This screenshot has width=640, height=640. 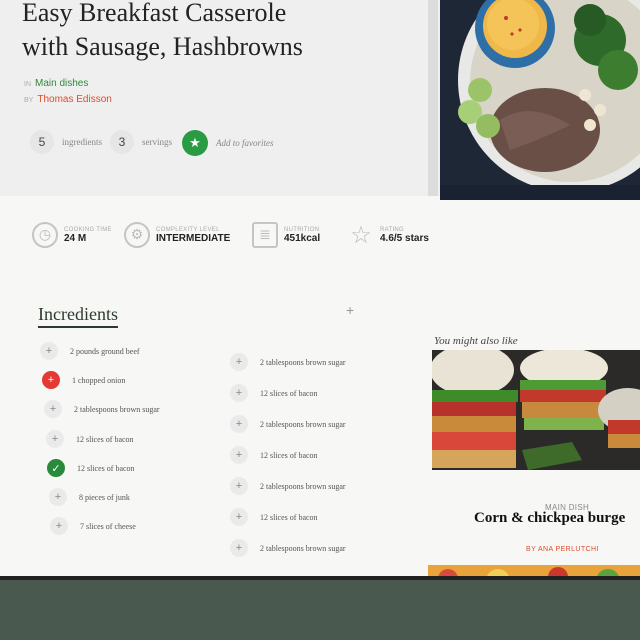 What do you see at coordinates (141, 142) in the screenshot?
I see `servings-pill: 3 servings` at bounding box center [141, 142].